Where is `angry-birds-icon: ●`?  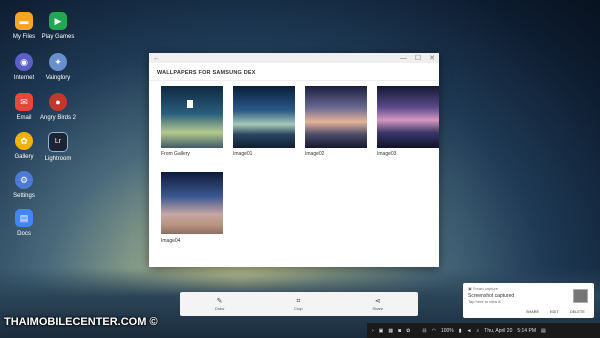
angry-birds-icon: ● is located at coordinates (58, 102).